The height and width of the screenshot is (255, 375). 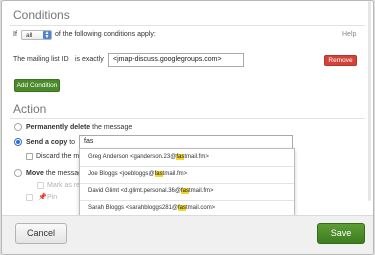 I want to click on pin-label: Pin, so click(x=52, y=197).